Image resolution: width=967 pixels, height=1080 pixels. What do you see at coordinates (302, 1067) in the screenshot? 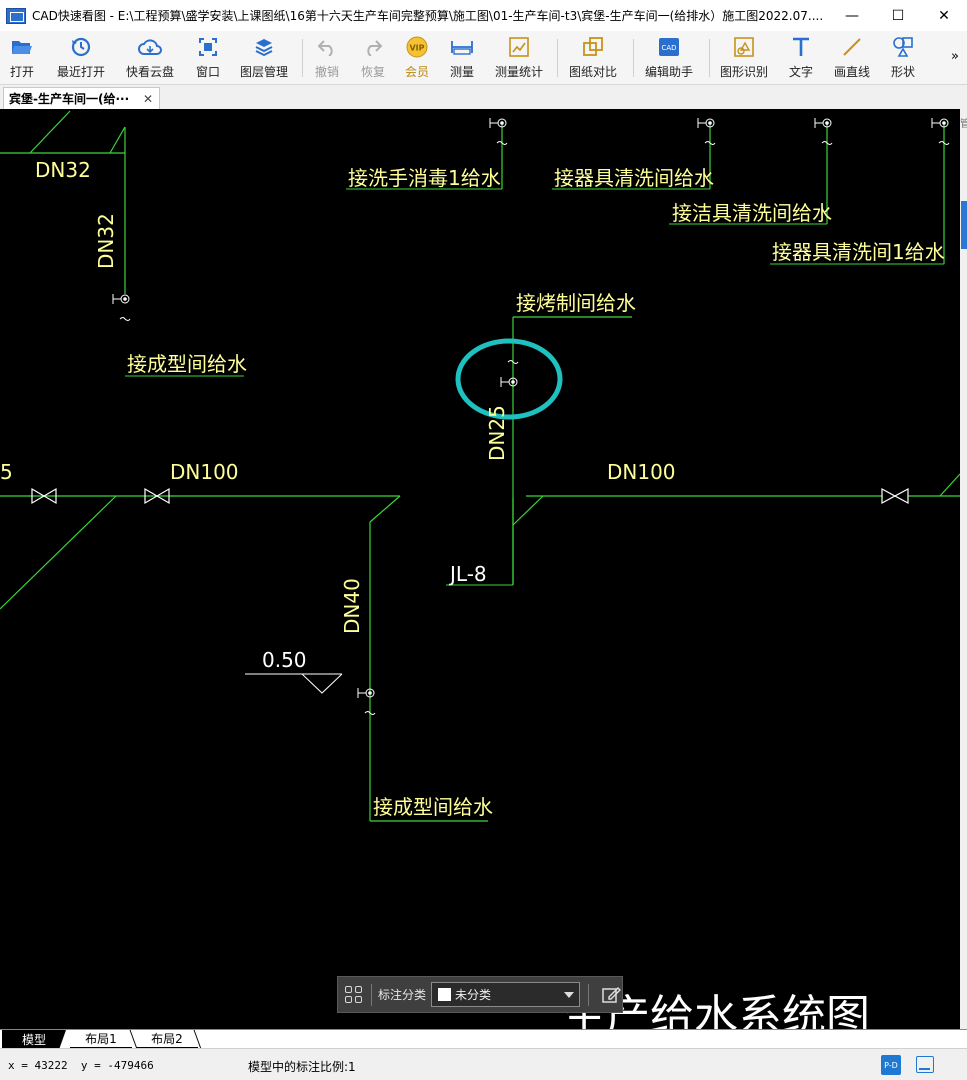
I see `annotation-scale: 模型中的标注比例:1` at bounding box center [302, 1067].